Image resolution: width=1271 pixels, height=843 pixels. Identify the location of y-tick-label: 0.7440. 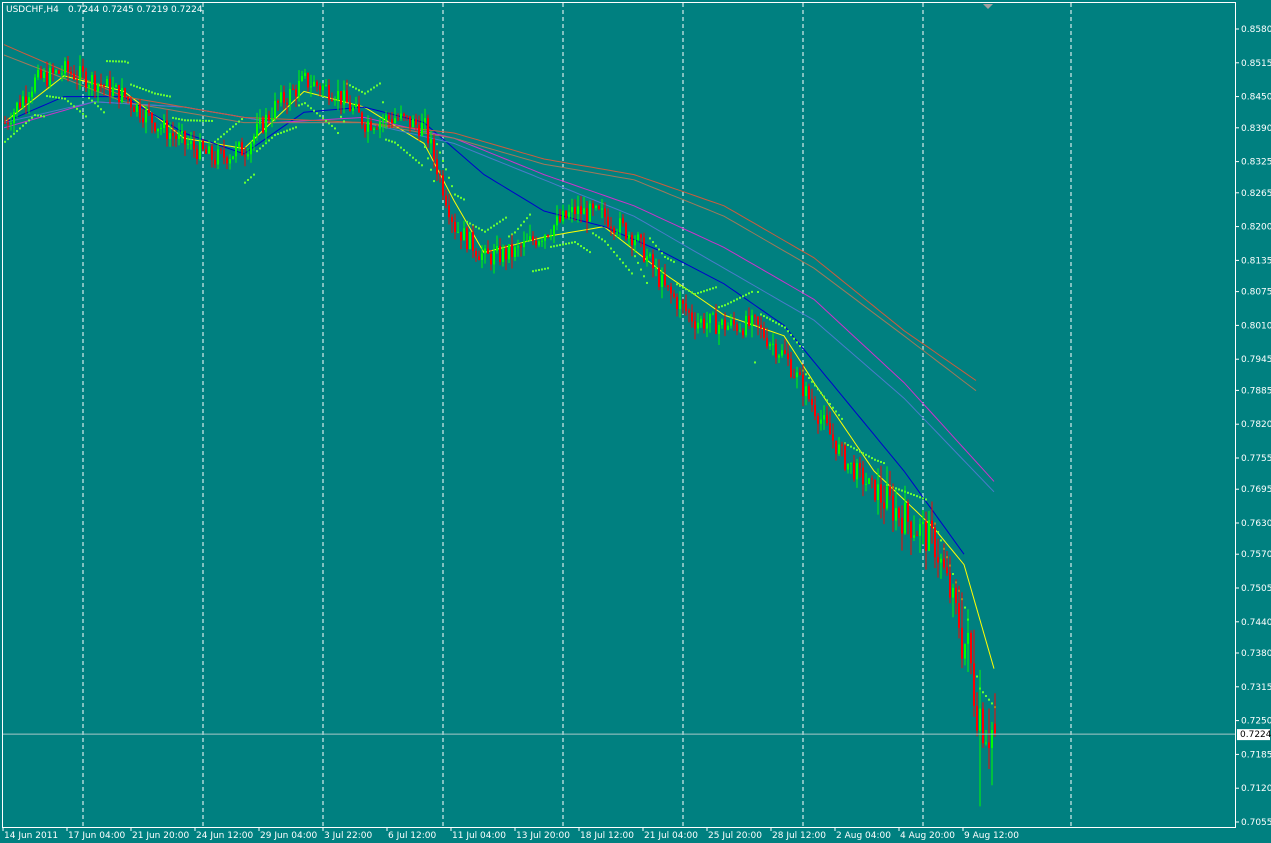
(1256, 623).